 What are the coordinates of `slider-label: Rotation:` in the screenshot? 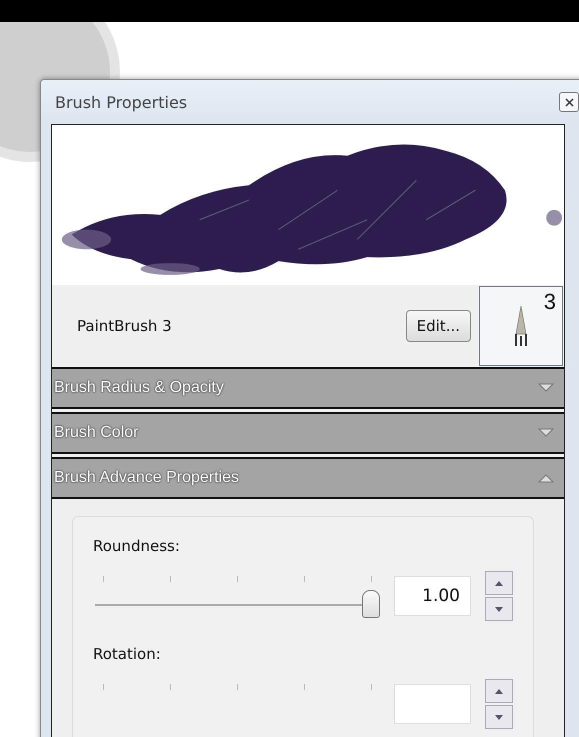 It's located at (127, 654).